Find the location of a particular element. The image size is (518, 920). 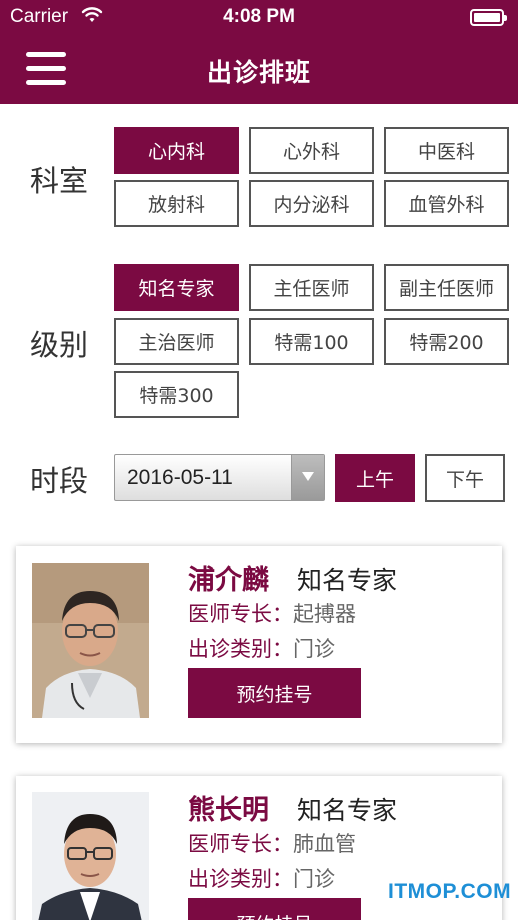

department-option-1: 心外科 is located at coordinates (311, 150).